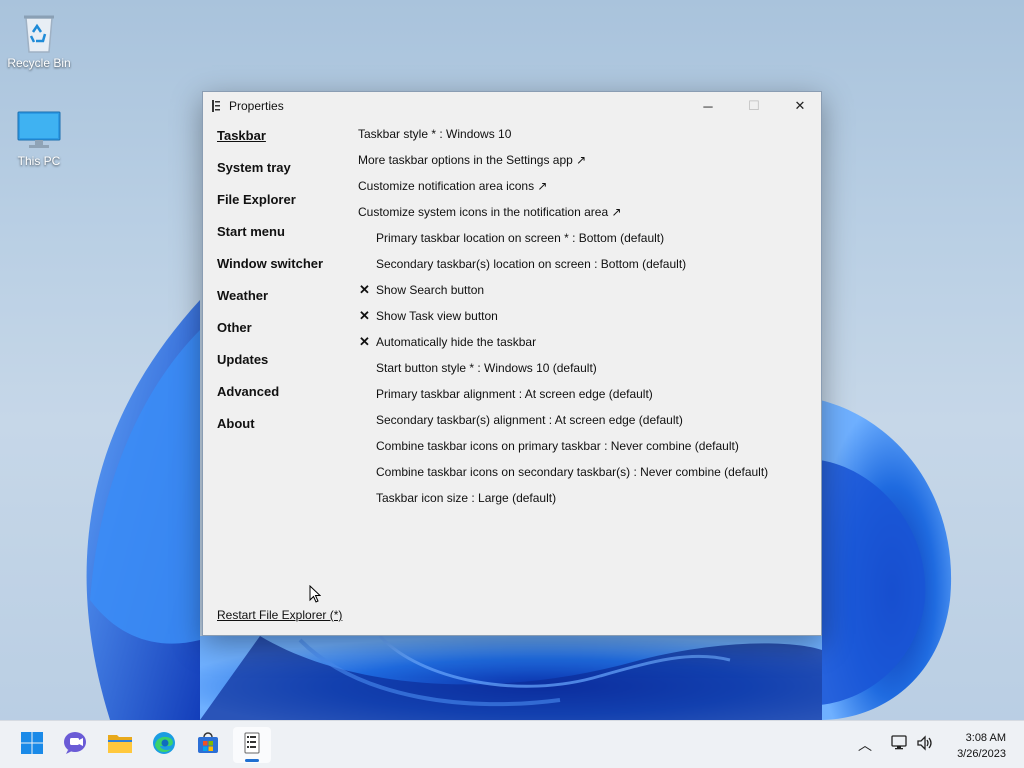 The image size is (1024, 768). I want to click on nav-item-taskbar: Taskbar, so click(270, 144).